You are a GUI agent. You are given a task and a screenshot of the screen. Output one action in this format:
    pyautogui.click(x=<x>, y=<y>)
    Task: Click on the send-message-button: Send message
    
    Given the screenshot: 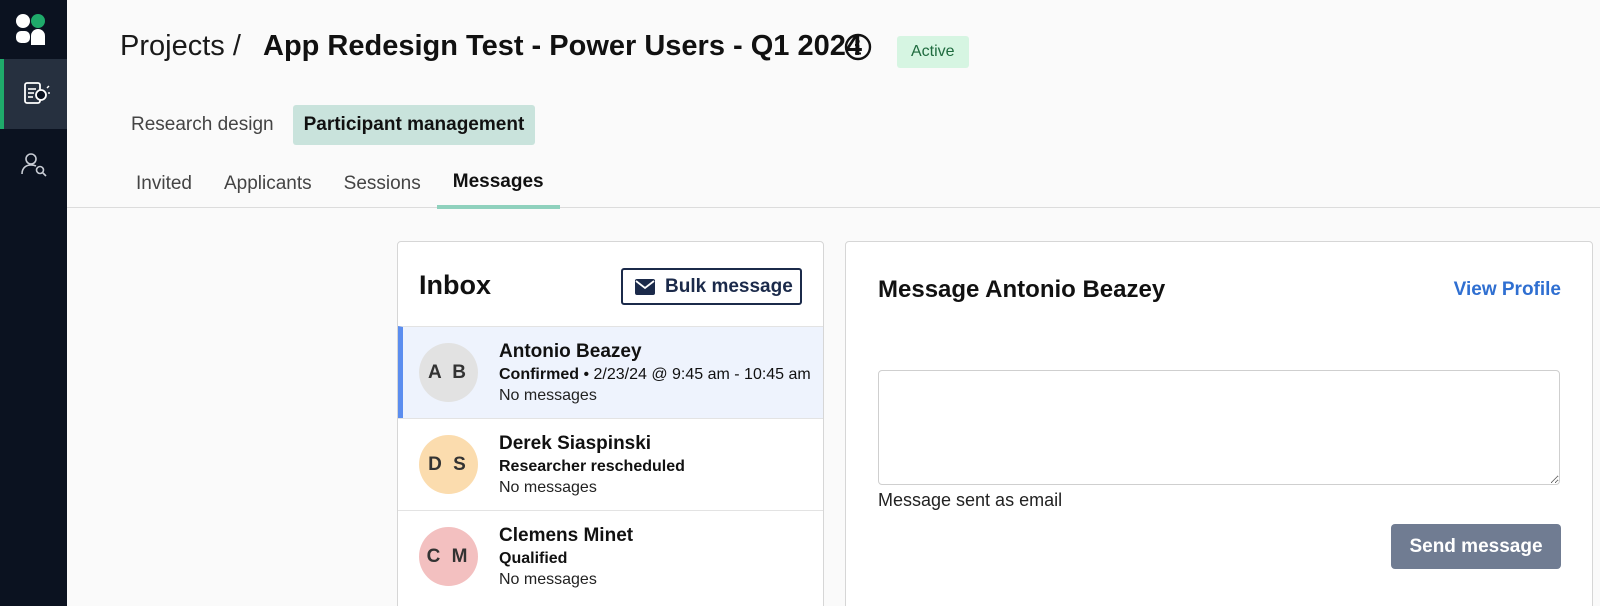 What is the action you would take?
    pyautogui.click(x=1476, y=546)
    